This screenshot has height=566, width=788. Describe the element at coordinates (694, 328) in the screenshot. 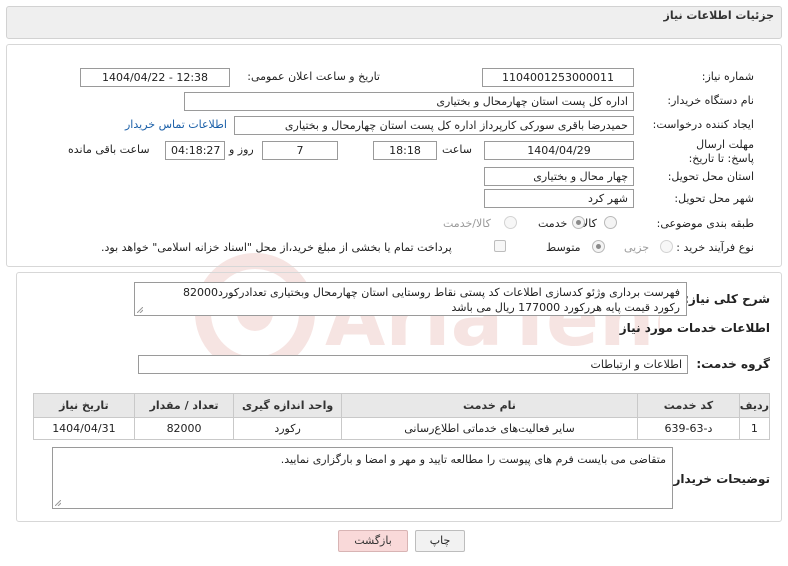

I see `services-heading: اطلاعات خدمات مورد نیاز` at that location.